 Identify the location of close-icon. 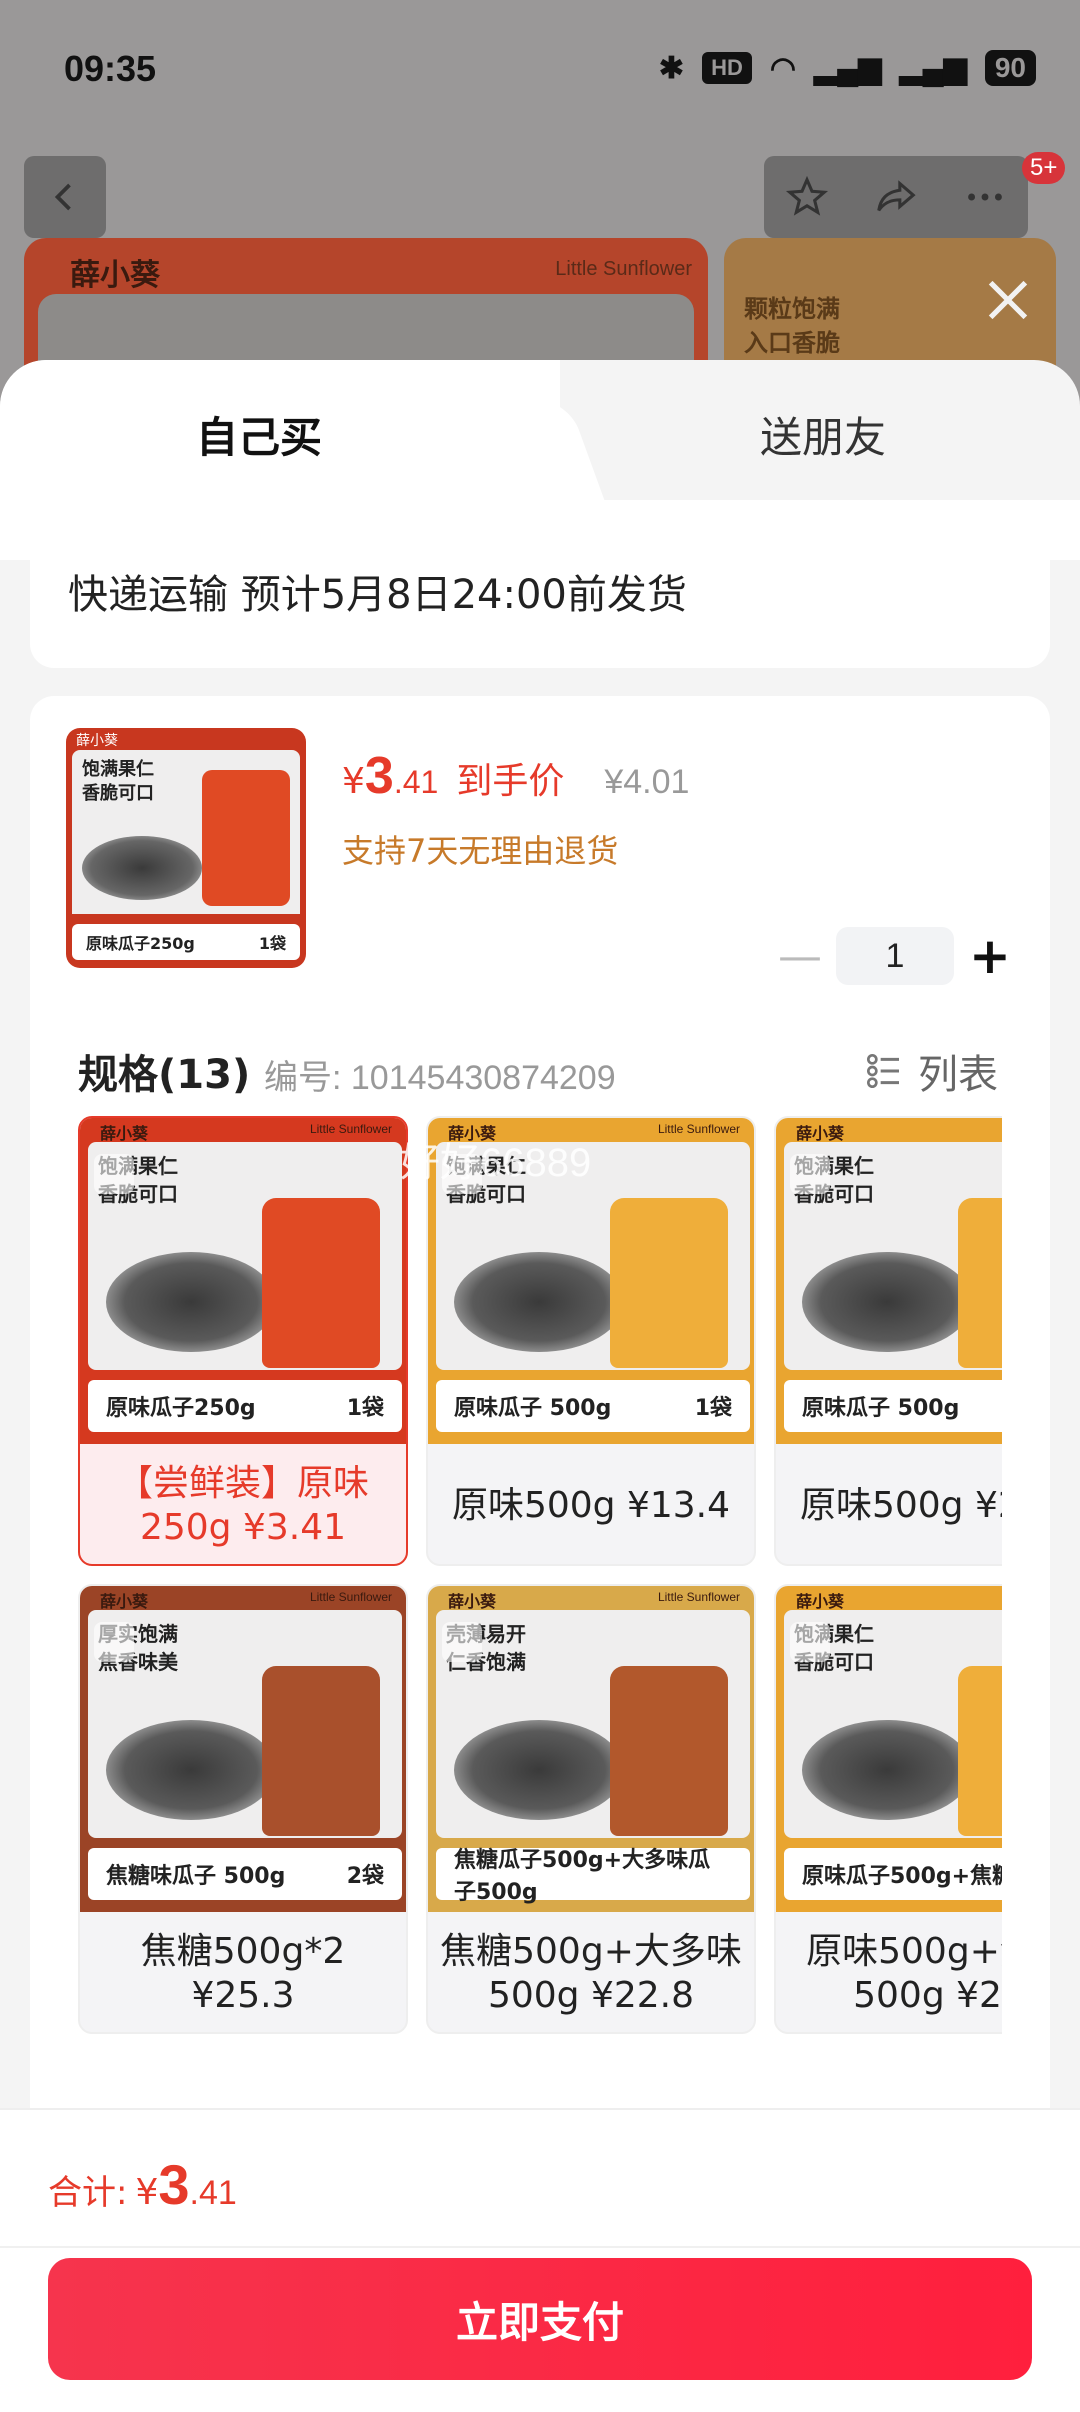
(1008, 300).